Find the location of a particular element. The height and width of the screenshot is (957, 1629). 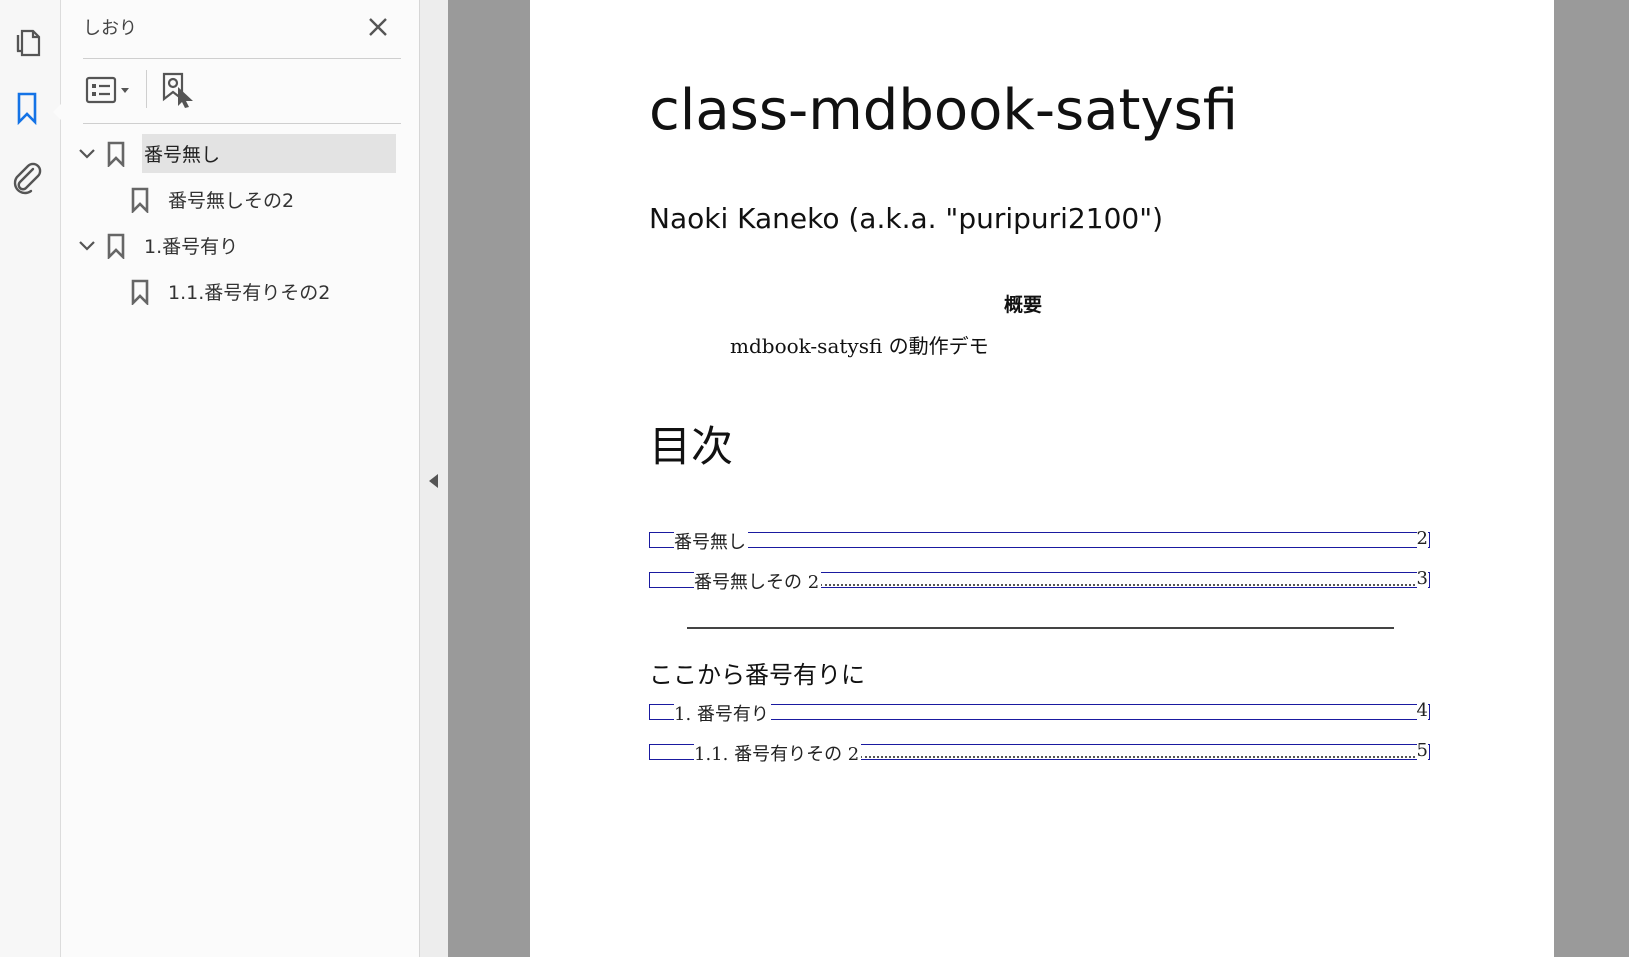

list-options-icon is located at coordinates (107, 90).